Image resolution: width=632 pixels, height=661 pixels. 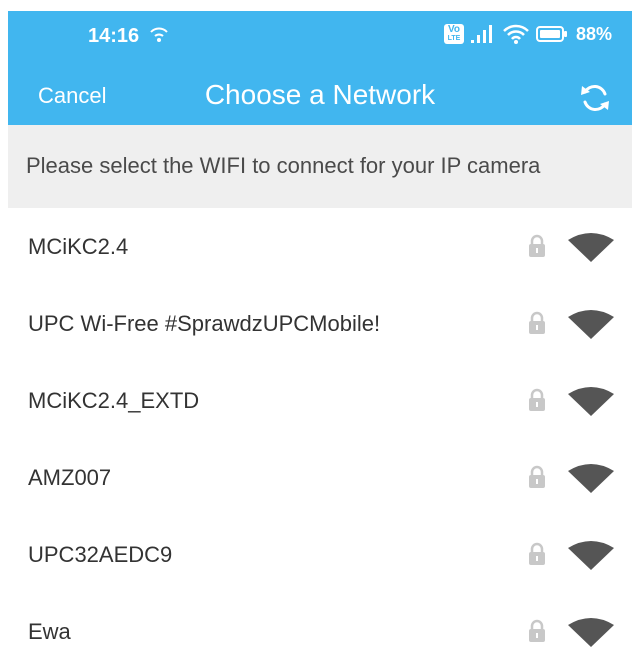 What do you see at coordinates (320, 627) in the screenshot?
I see `network-row: Ewa` at bounding box center [320, 627].